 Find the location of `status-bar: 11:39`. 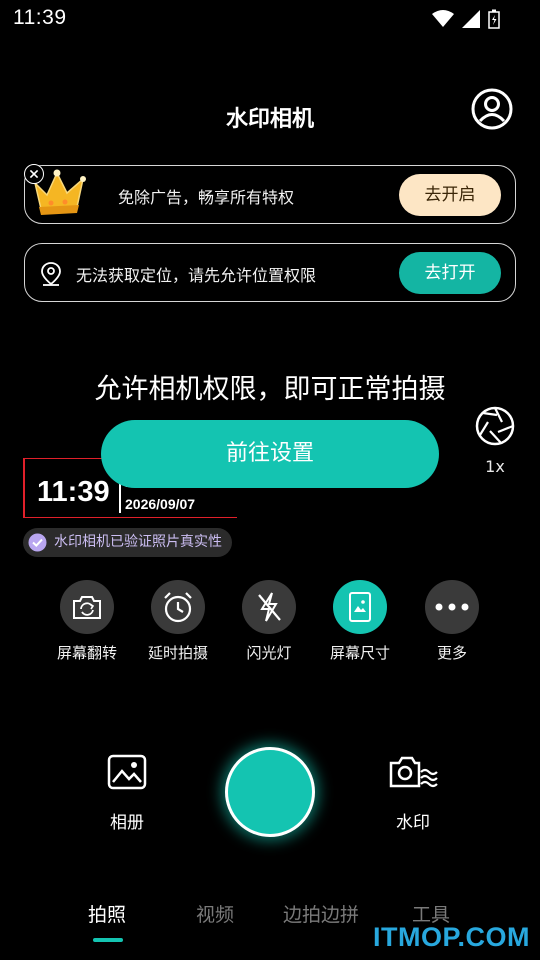

status-bar: 11:39 is located at coordinates (270, 19).